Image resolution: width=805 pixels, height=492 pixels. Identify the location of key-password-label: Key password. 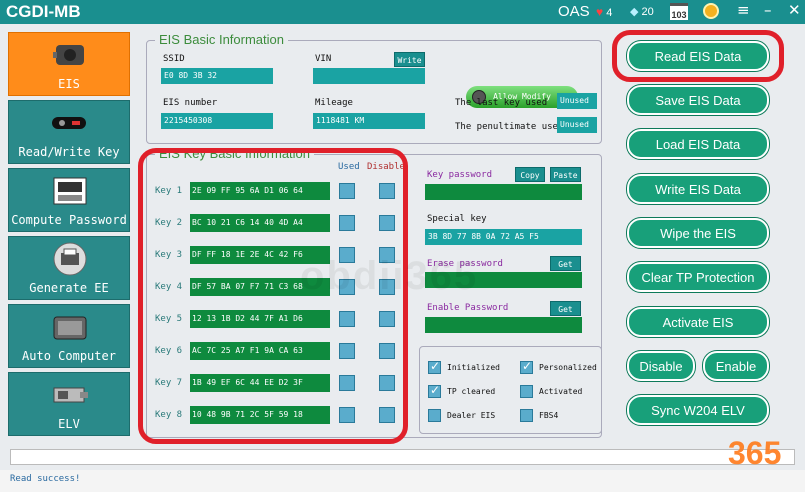
(460, 175).